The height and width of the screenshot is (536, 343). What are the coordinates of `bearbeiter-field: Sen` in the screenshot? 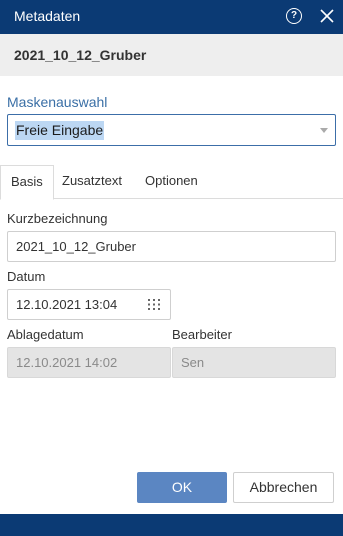 It's located at (254, 362).